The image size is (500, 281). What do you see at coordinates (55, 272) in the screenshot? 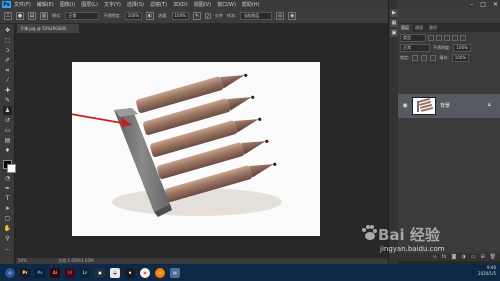
I see `illustrator-icon: Ai` at bounding box center [55, 272].